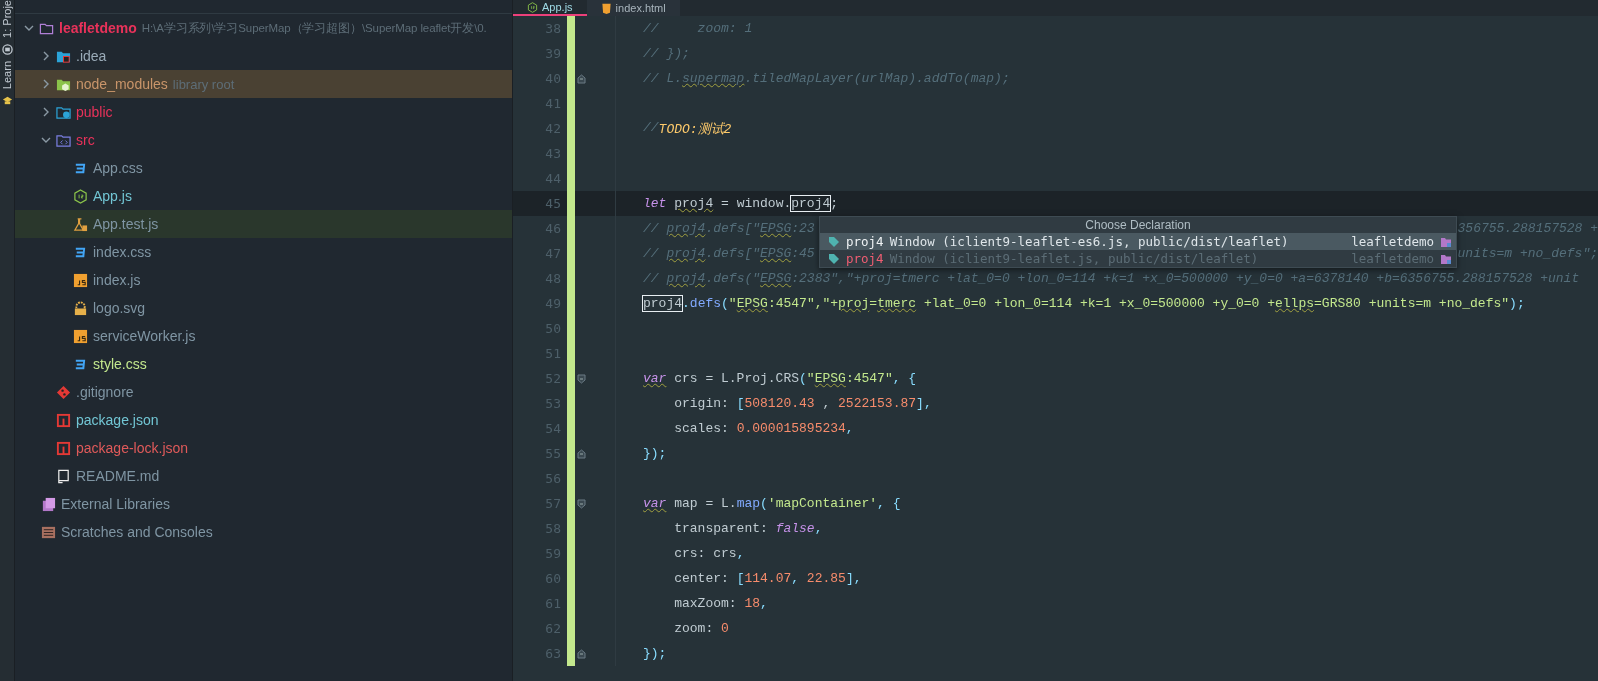  I want to click on tool-window-label: 1: Proje, so click(7, 19).